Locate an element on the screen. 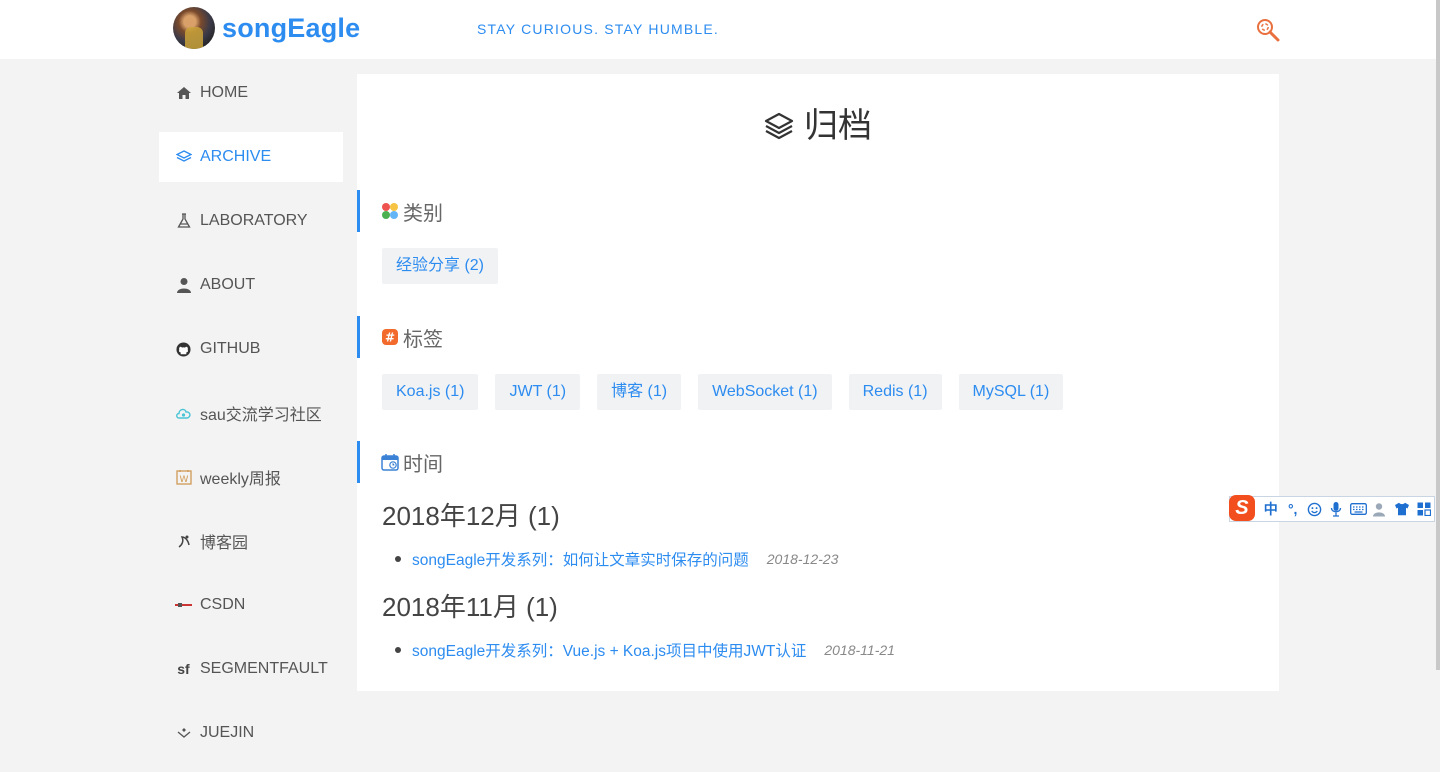  post-date: 2018-12-23 is located at coordinates (802, 559).